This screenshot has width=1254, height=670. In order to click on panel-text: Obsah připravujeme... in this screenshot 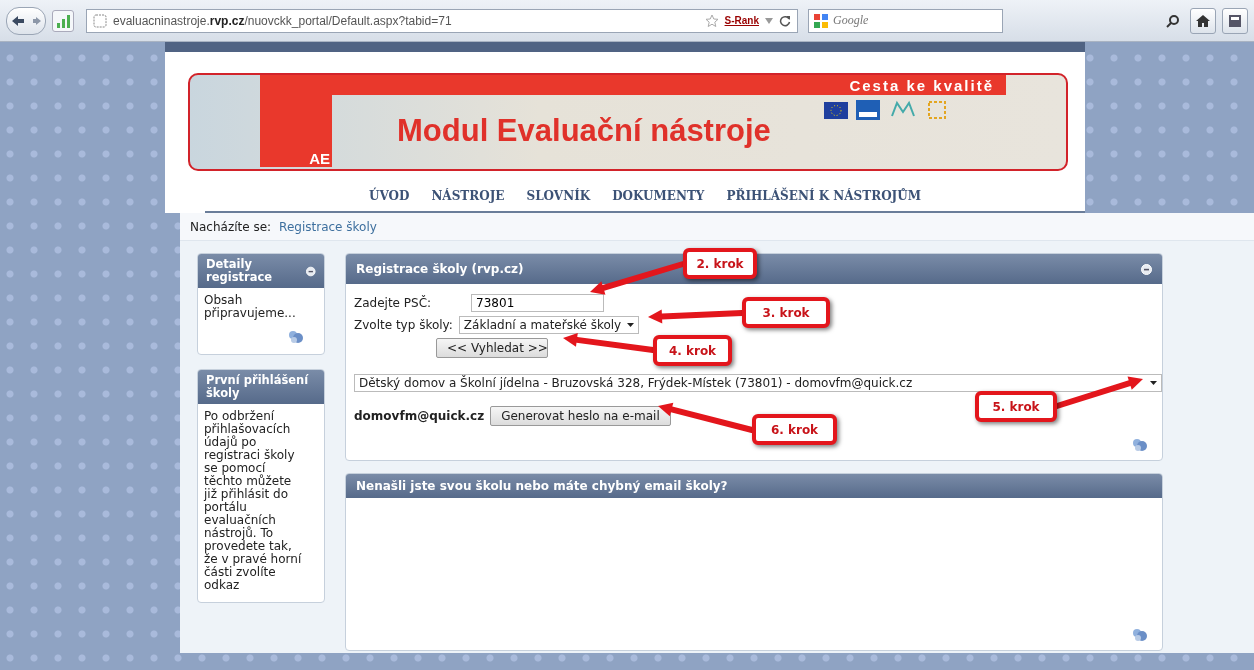, I will do `click(250, 307)`.